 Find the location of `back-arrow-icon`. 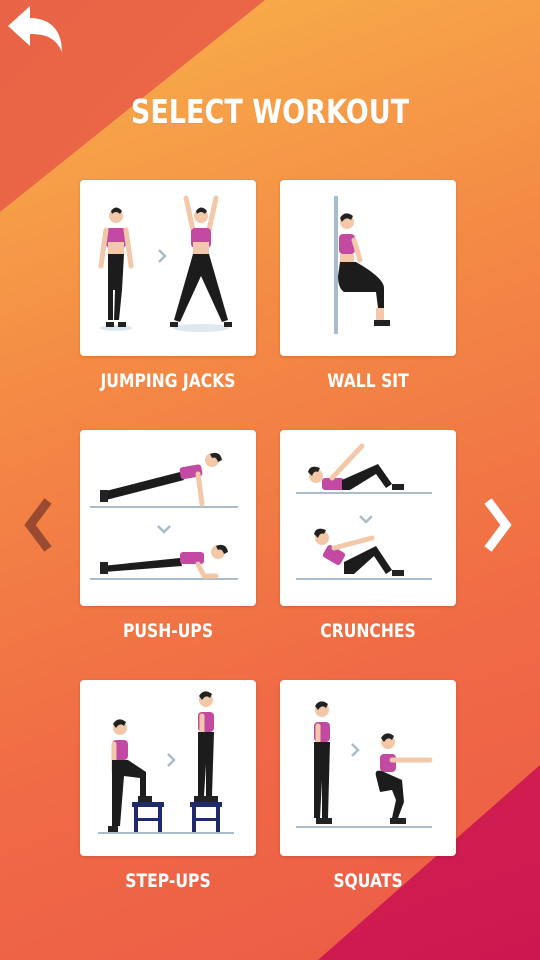

back-arrow-icon is located at coordinates (35, 29).